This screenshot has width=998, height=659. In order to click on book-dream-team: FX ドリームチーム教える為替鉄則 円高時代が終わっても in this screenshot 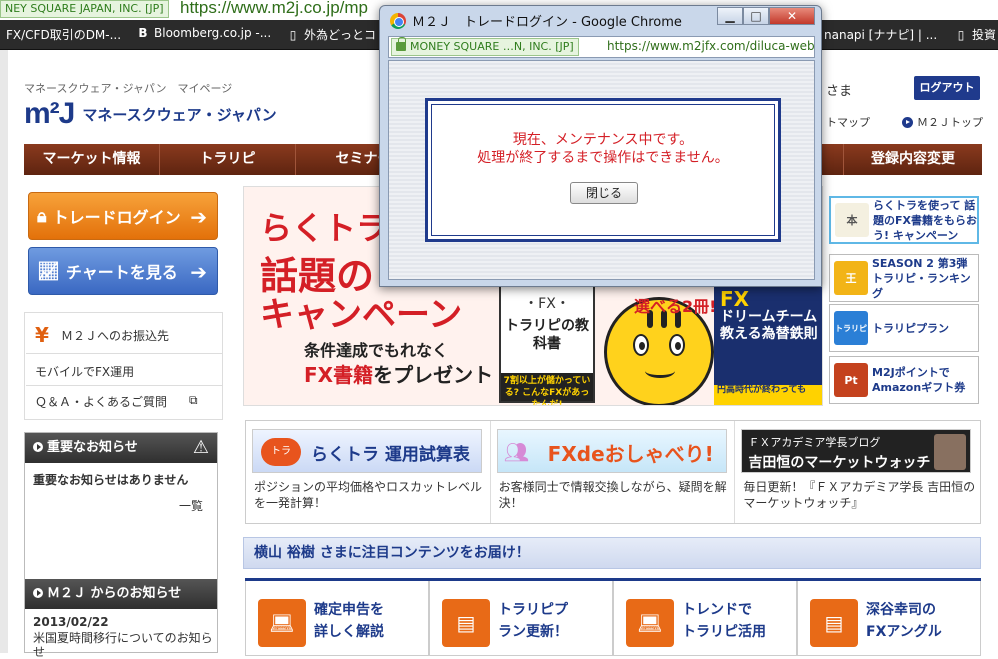, I will do `click(768, 344)`.